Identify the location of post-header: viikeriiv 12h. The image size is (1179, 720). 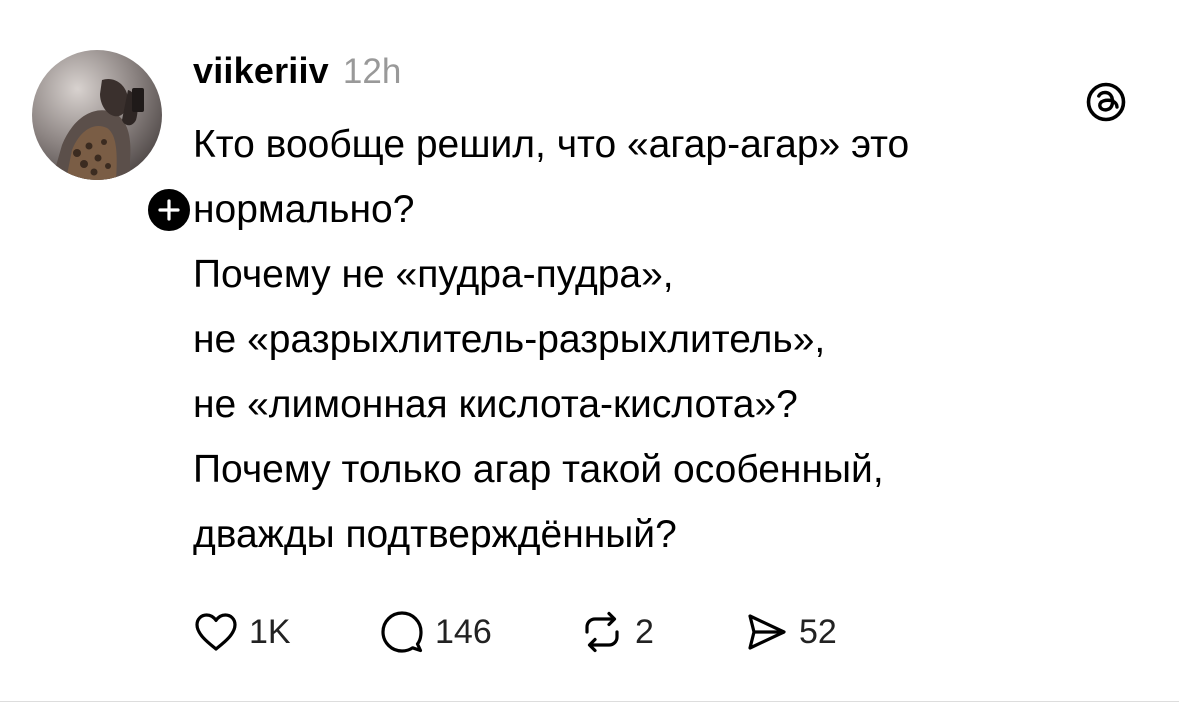
(297, 72).